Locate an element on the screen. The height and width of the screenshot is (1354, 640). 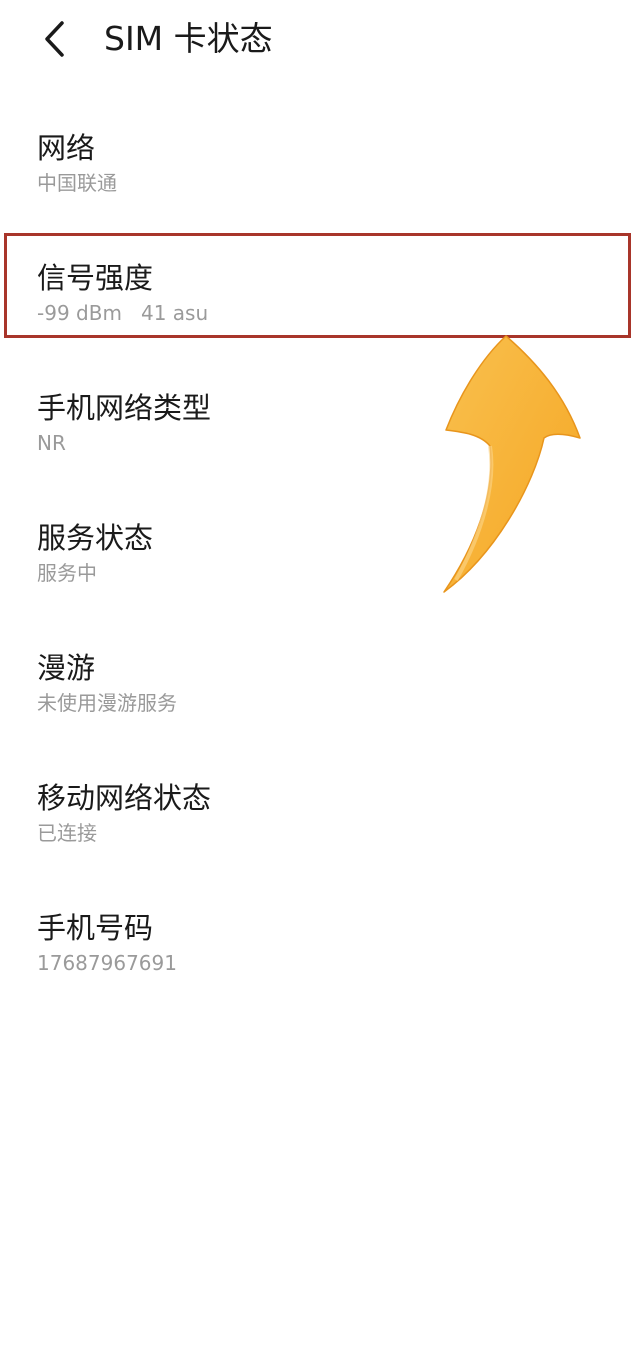
list-item-roaming: 漫游 未使用漫游服务 is located at coordinates (320, 689).